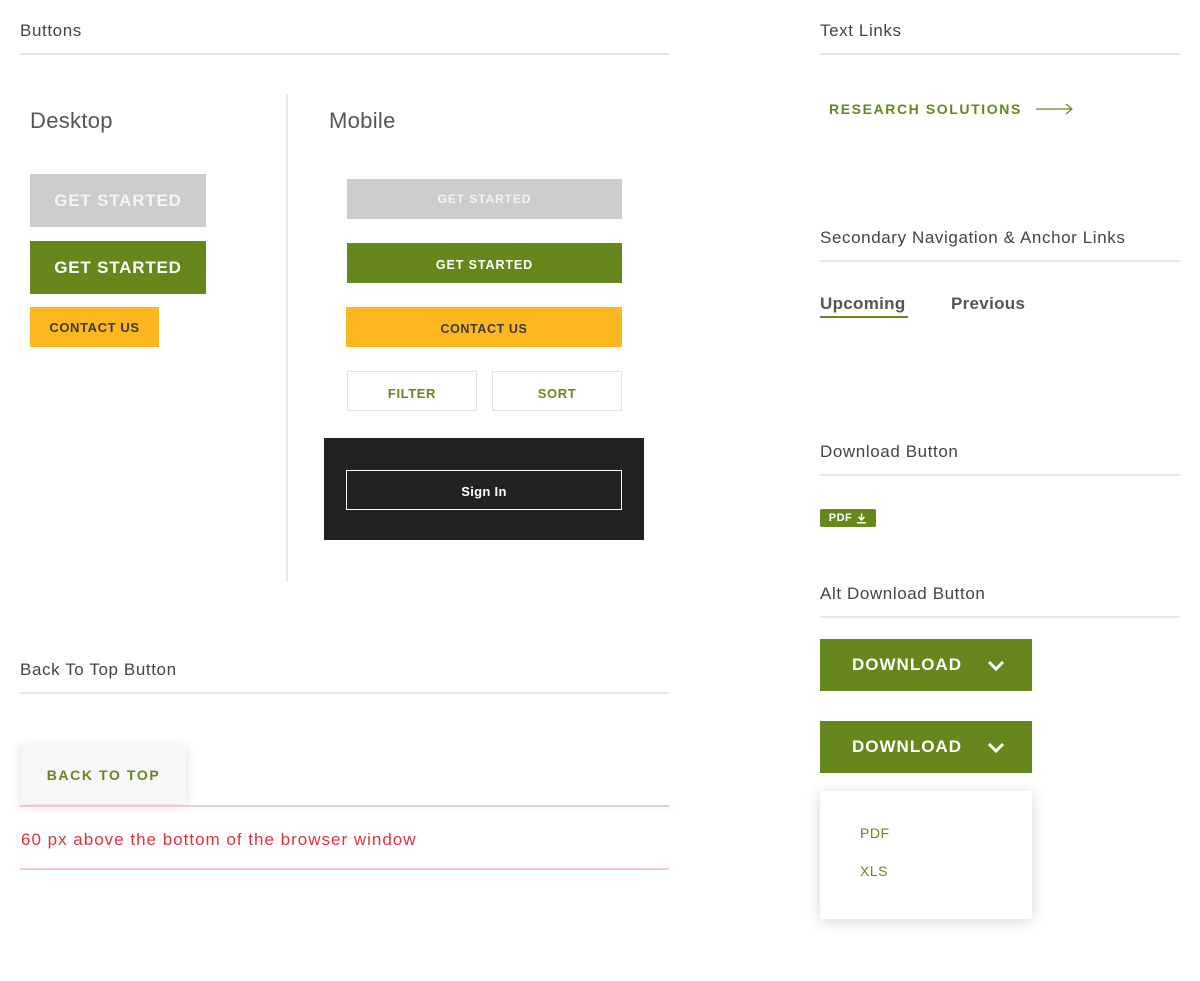 The image size is (1200, 981). What do you see at coordinates (973, 237) in the screenshot?
I see `secondary-nav-section-title: Secondary Navigation & Anchor Links` at bounding box center [973, 237].